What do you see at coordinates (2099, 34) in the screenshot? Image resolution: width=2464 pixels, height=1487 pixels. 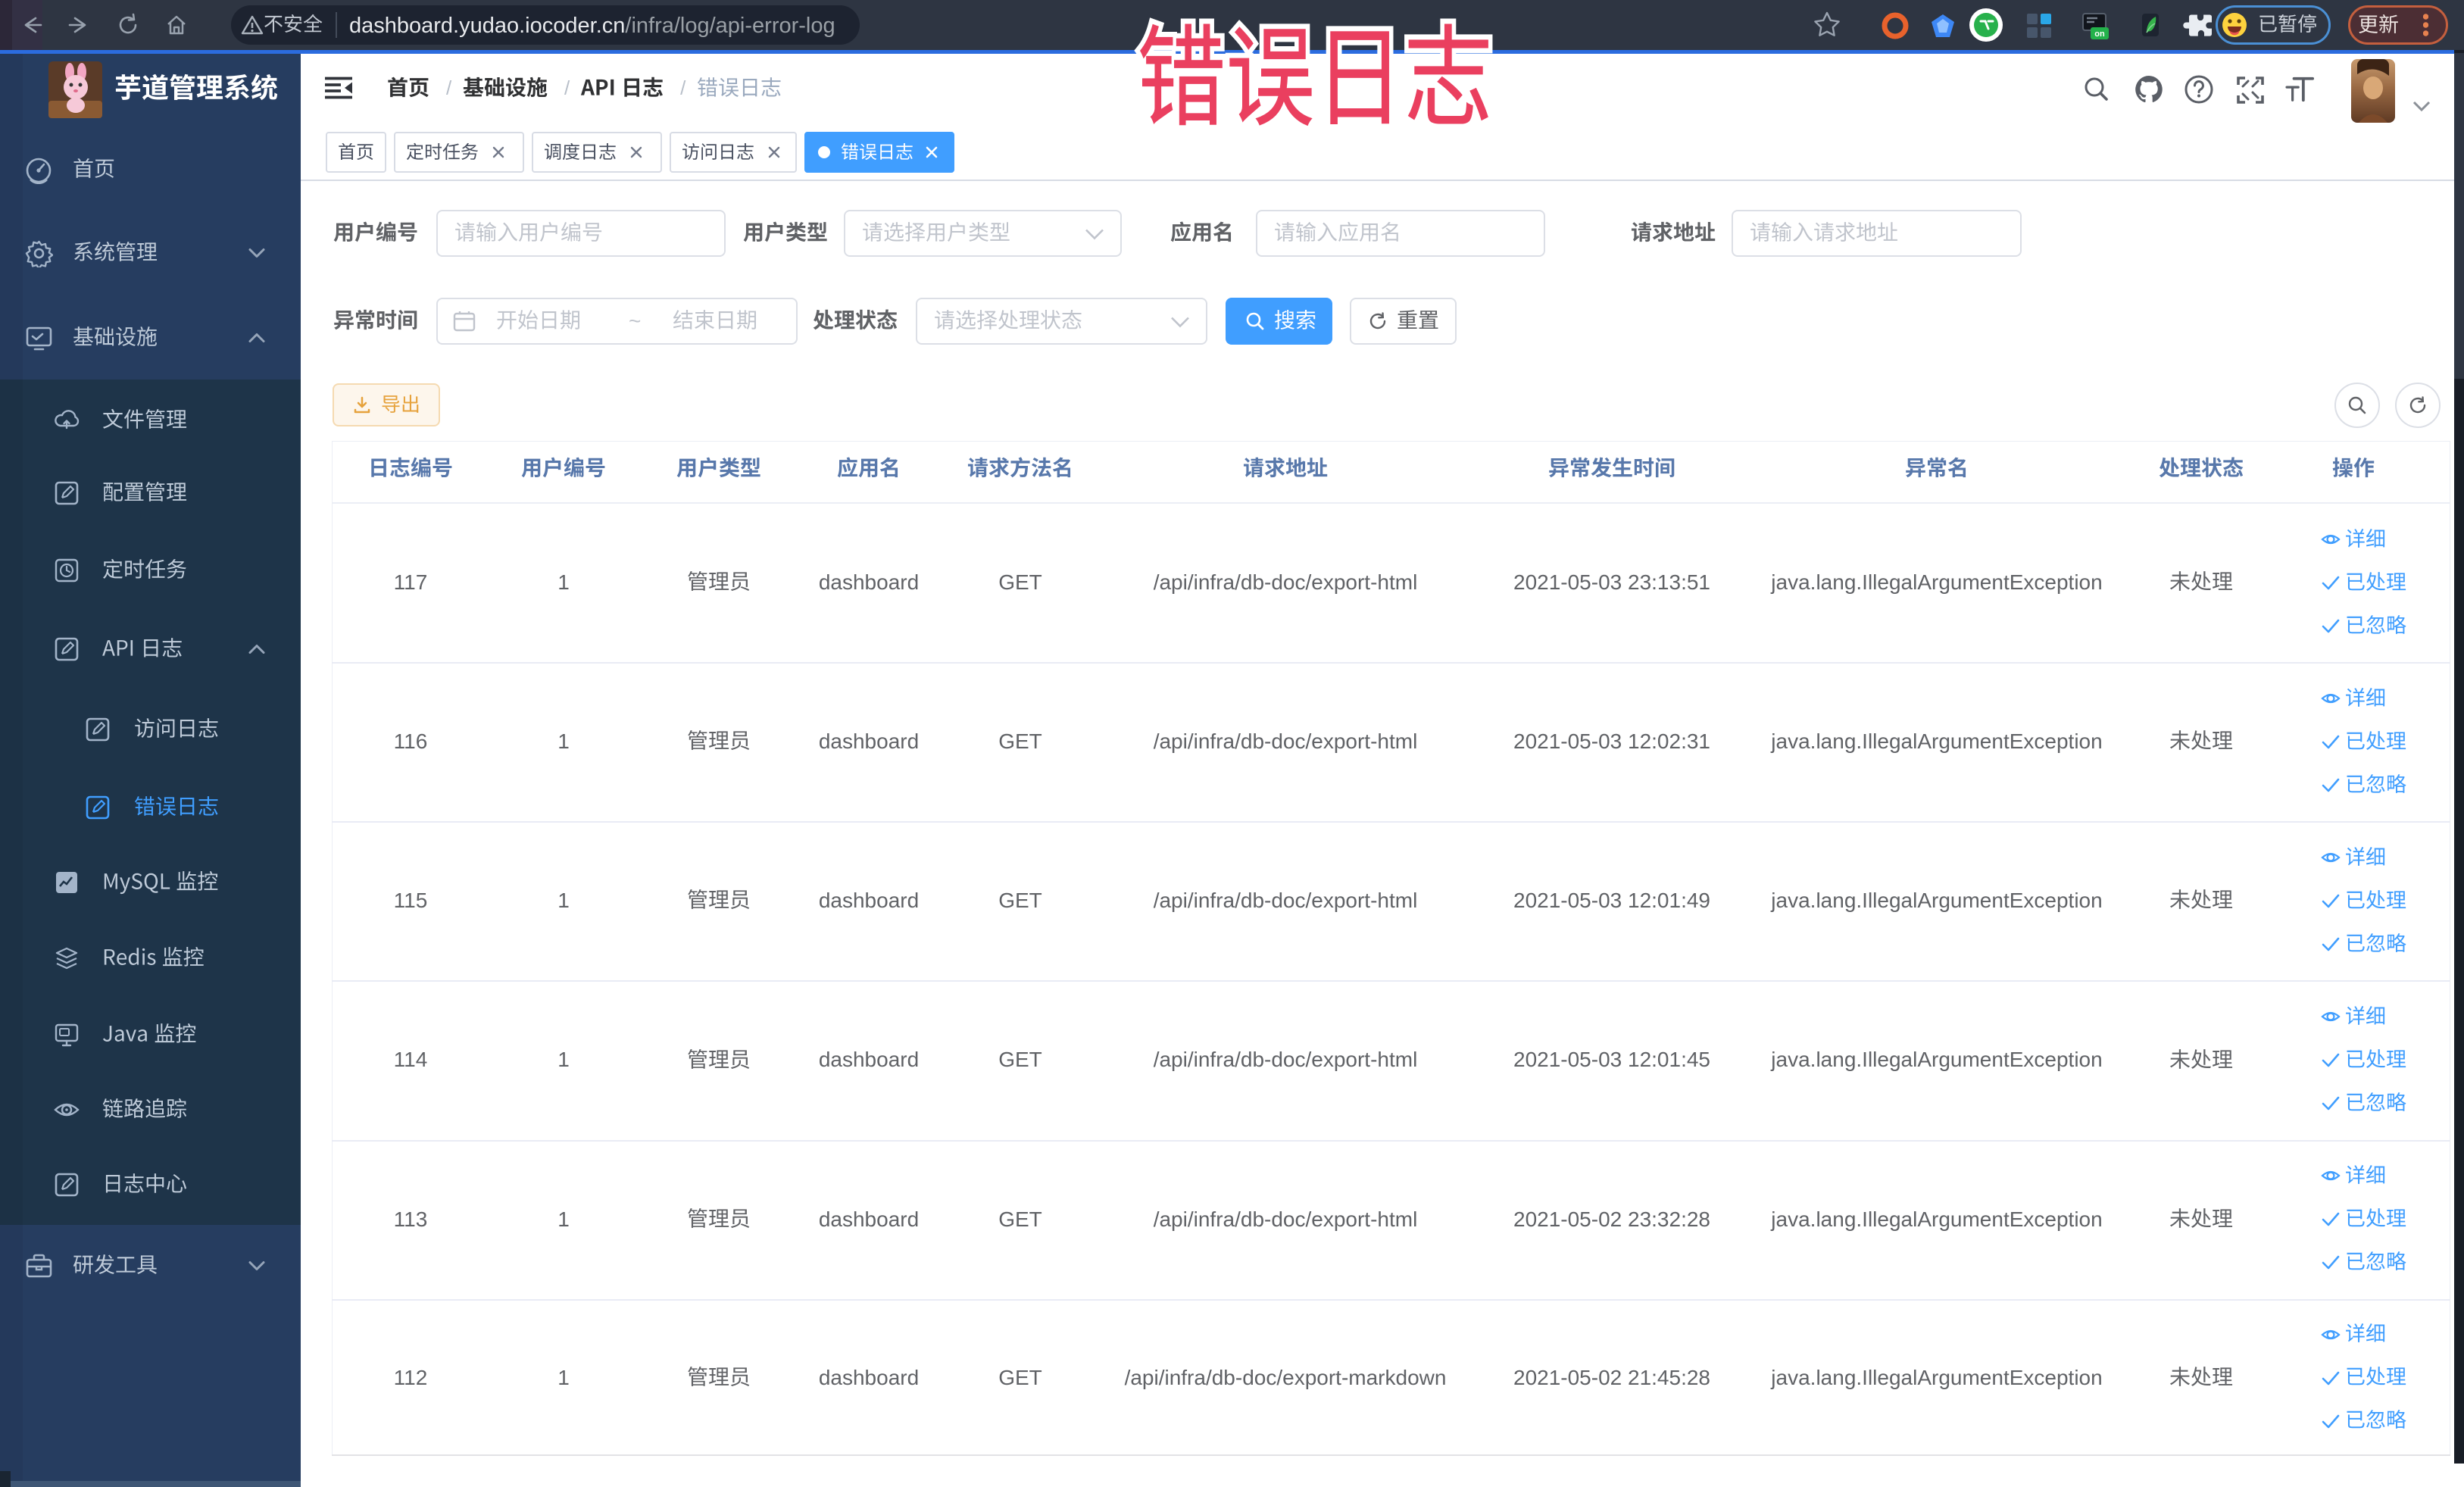 I see `svg-text: on` at bounding box center [2099, 34].